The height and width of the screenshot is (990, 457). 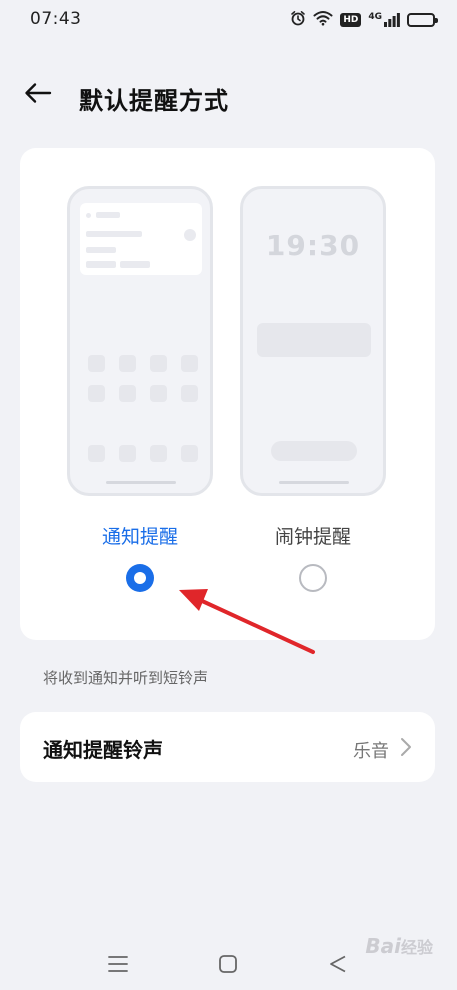 What do you see at coordinates (313, 578) in the screenshot?
I see `alarm-mode-radio` at bounding box center [313, 578].